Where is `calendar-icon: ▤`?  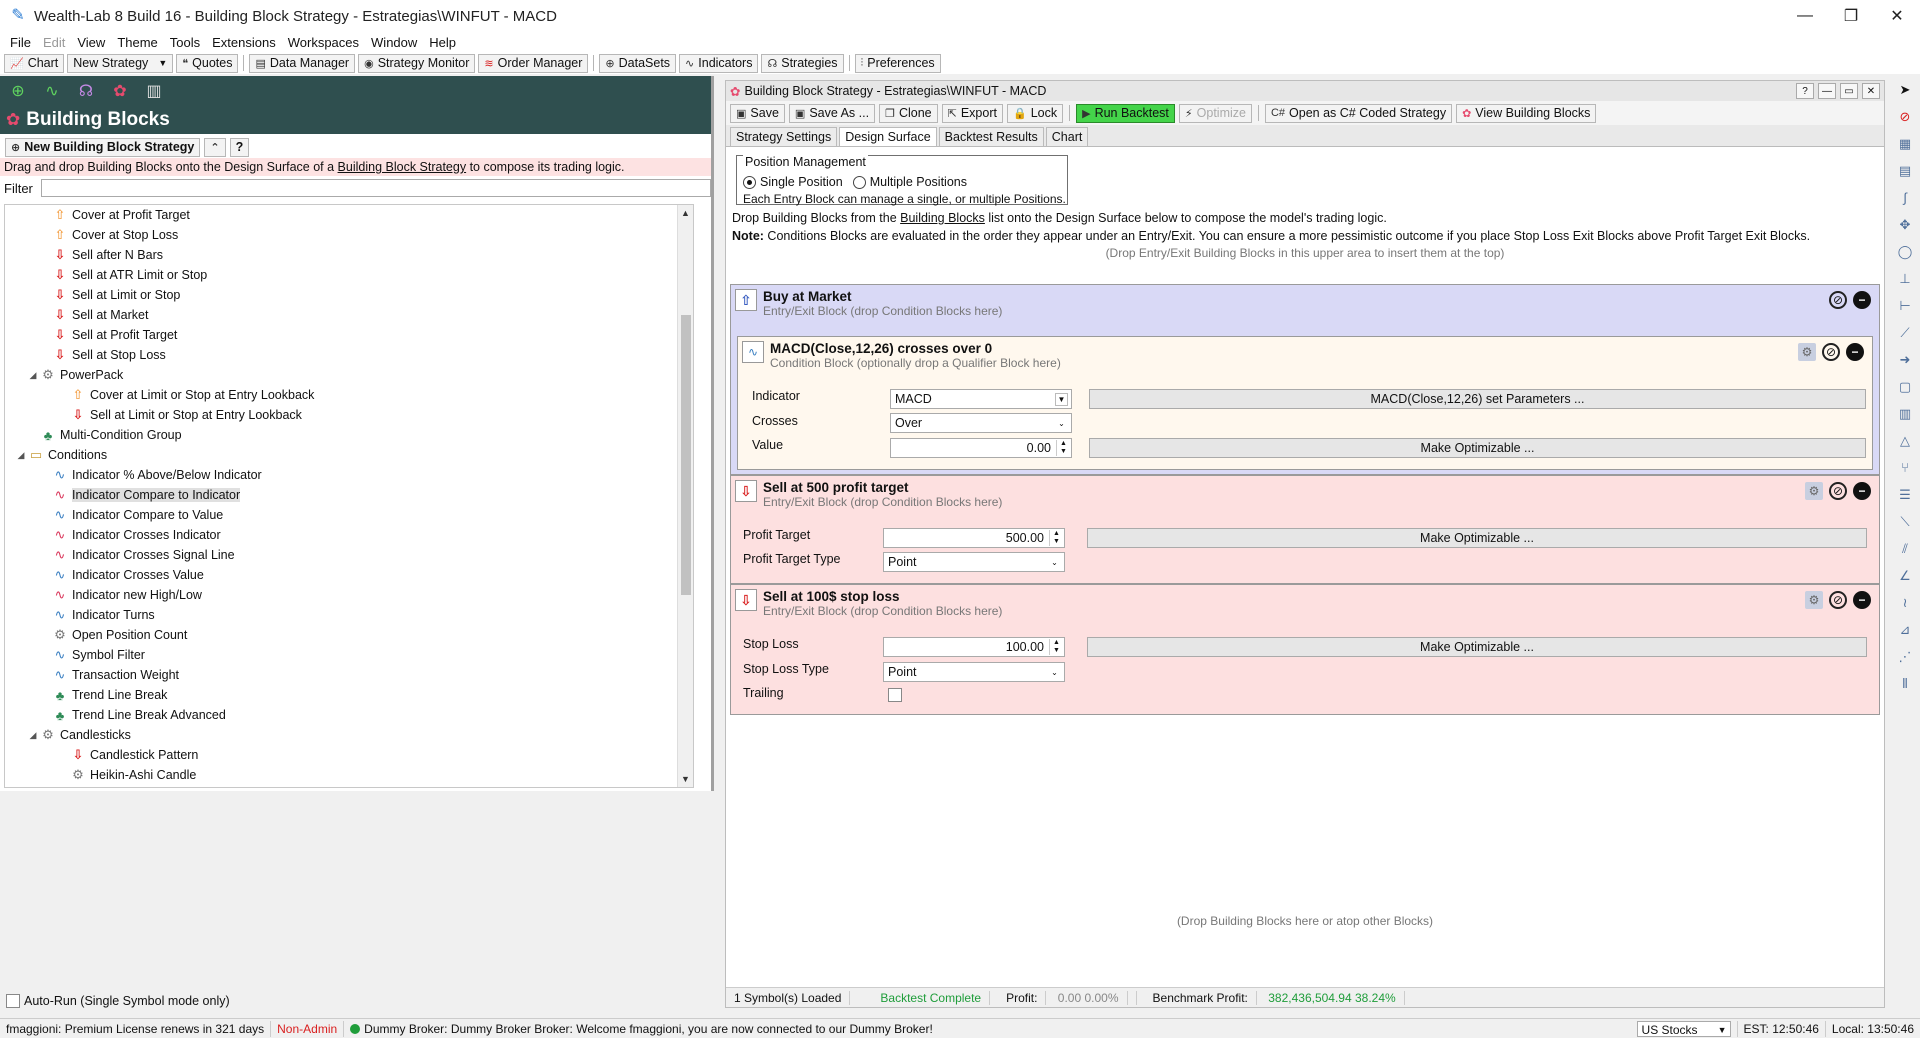
calendar-icon: ▤ is located at coordinates (1905, 170).